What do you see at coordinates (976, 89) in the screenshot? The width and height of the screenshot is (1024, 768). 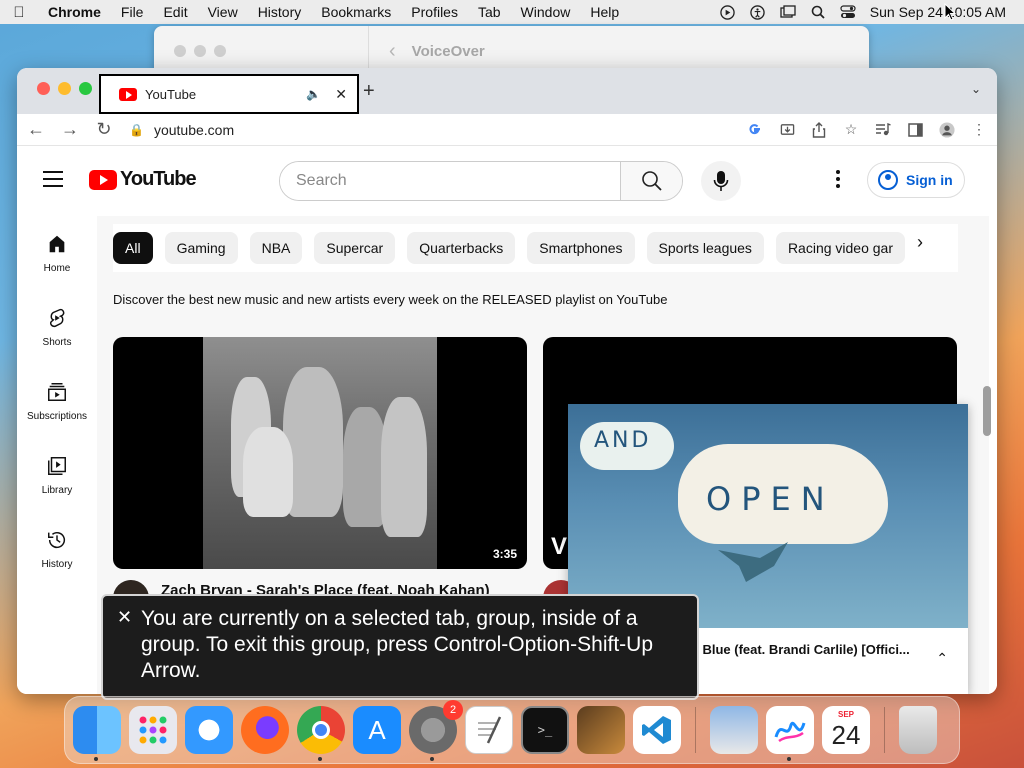 I see `tab-search-chevron-icon: ⌄` at bounding box center [976, 89].